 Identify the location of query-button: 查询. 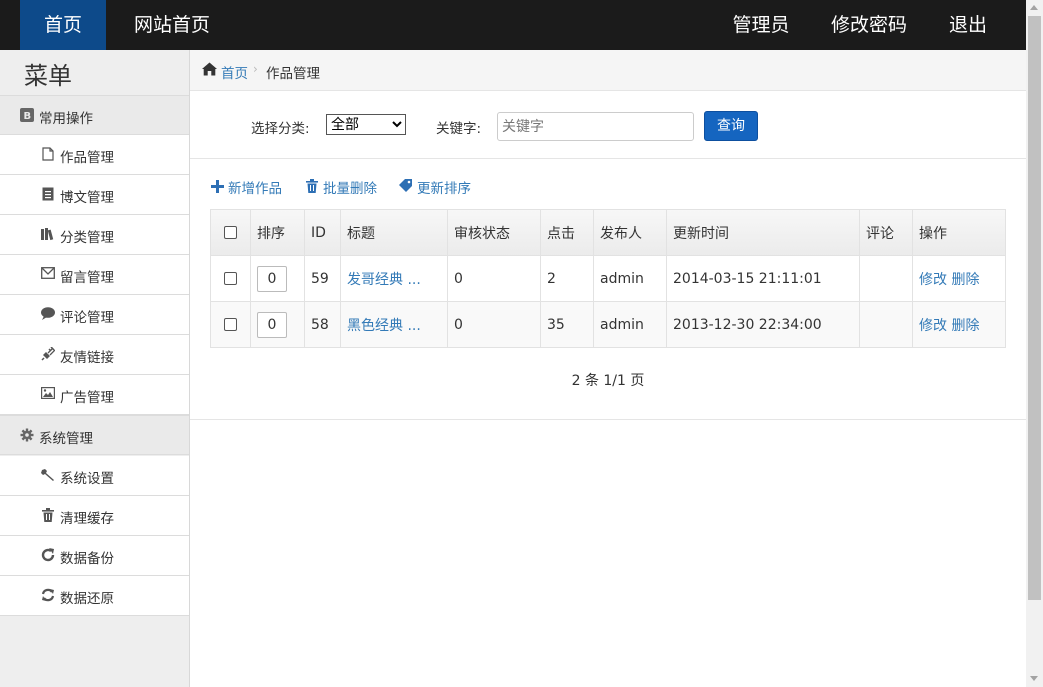
(731, 126).